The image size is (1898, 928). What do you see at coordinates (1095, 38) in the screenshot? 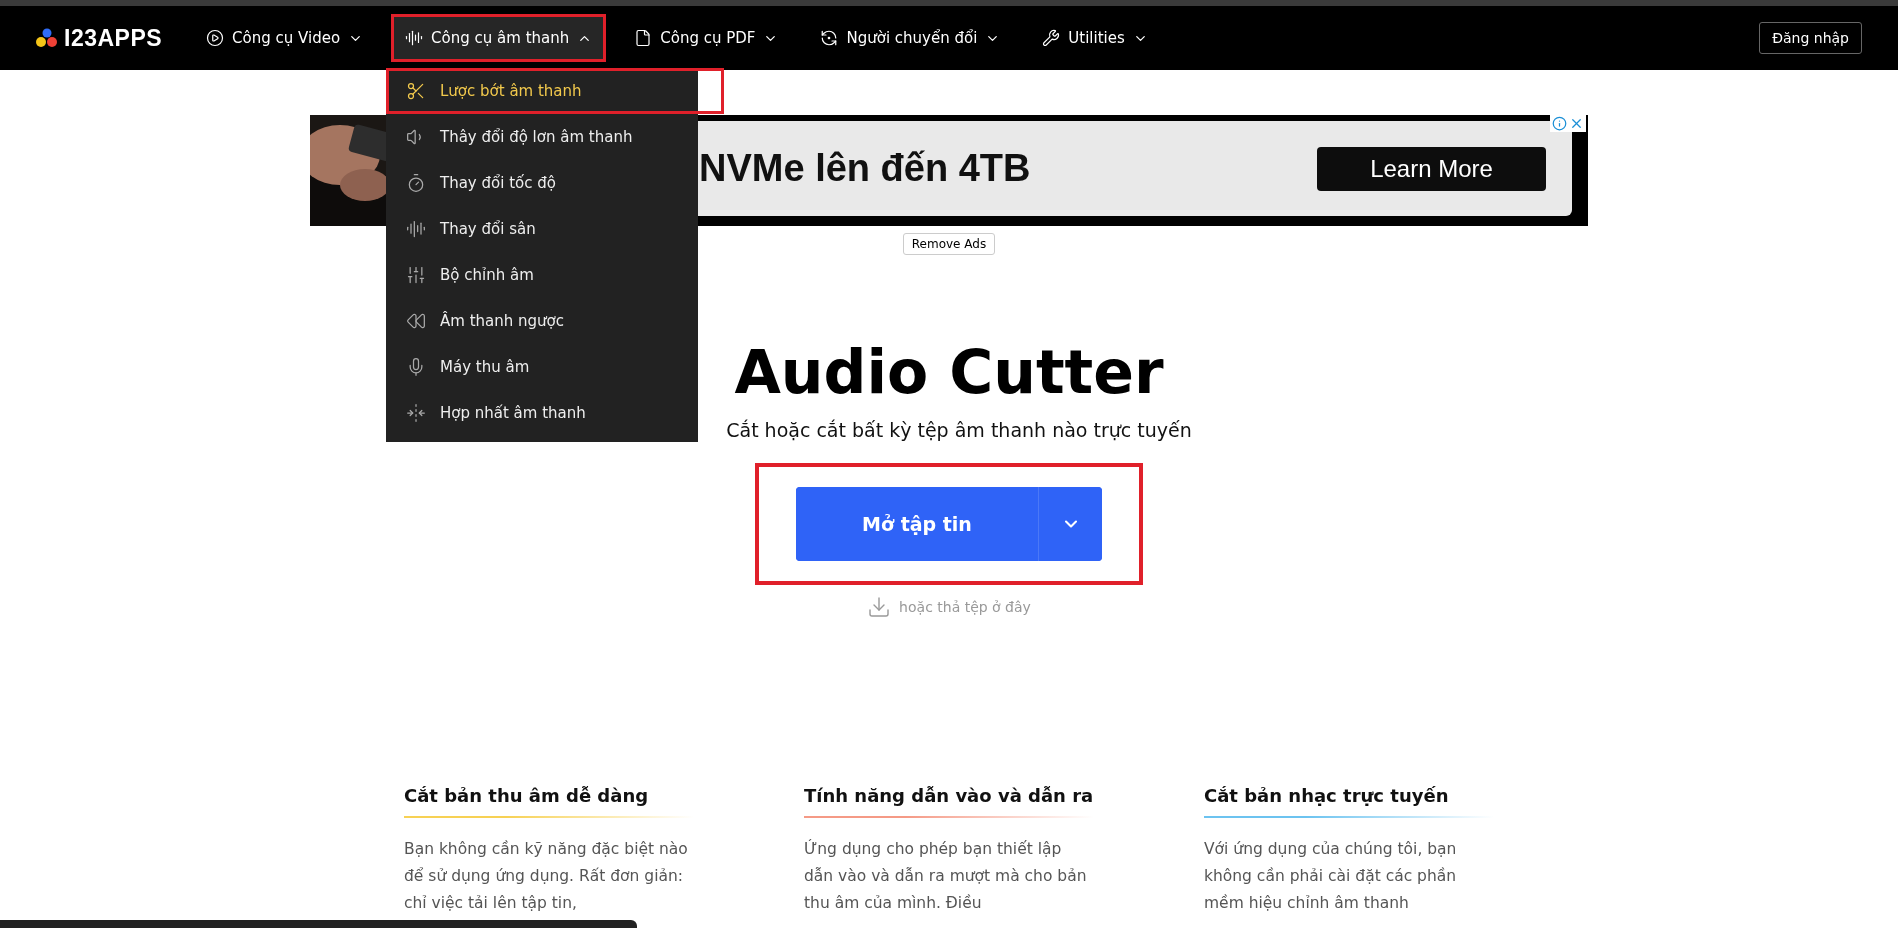
I see `nav-menu-item: Utilities` at bounding box center [1095, 38].